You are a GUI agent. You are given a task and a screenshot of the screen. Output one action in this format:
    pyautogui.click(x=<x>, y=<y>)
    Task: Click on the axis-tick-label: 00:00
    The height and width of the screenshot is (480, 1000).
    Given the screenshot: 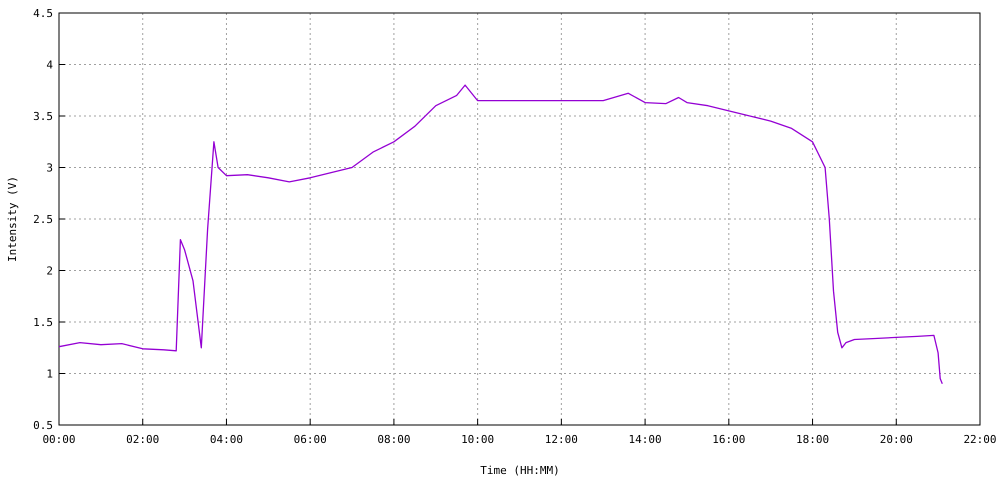 What is the action you would take?
    pyautogui.click(x=59, y=439)
    